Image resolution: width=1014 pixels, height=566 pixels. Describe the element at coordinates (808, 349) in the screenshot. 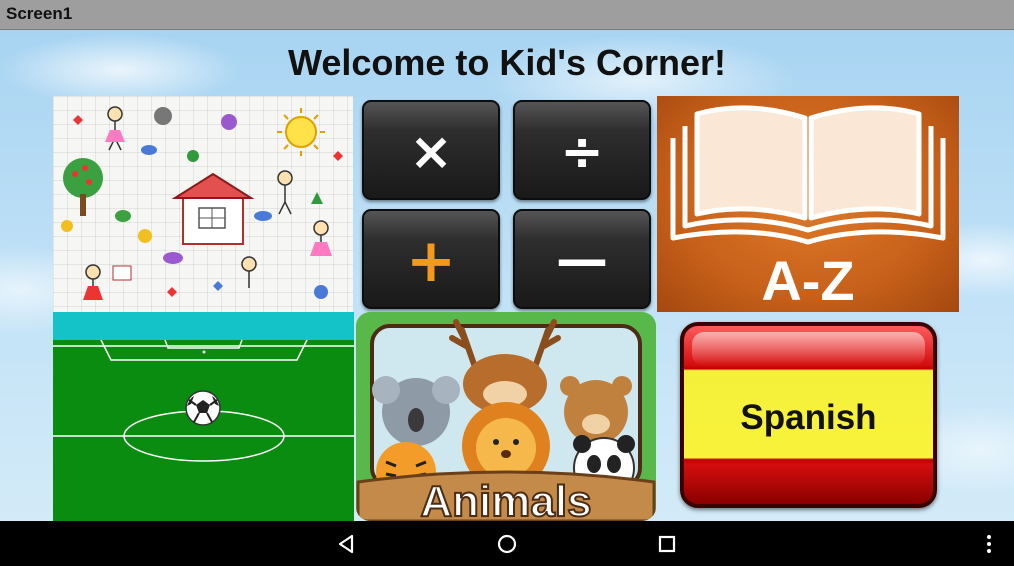

I see `spanish-shine` at that location.